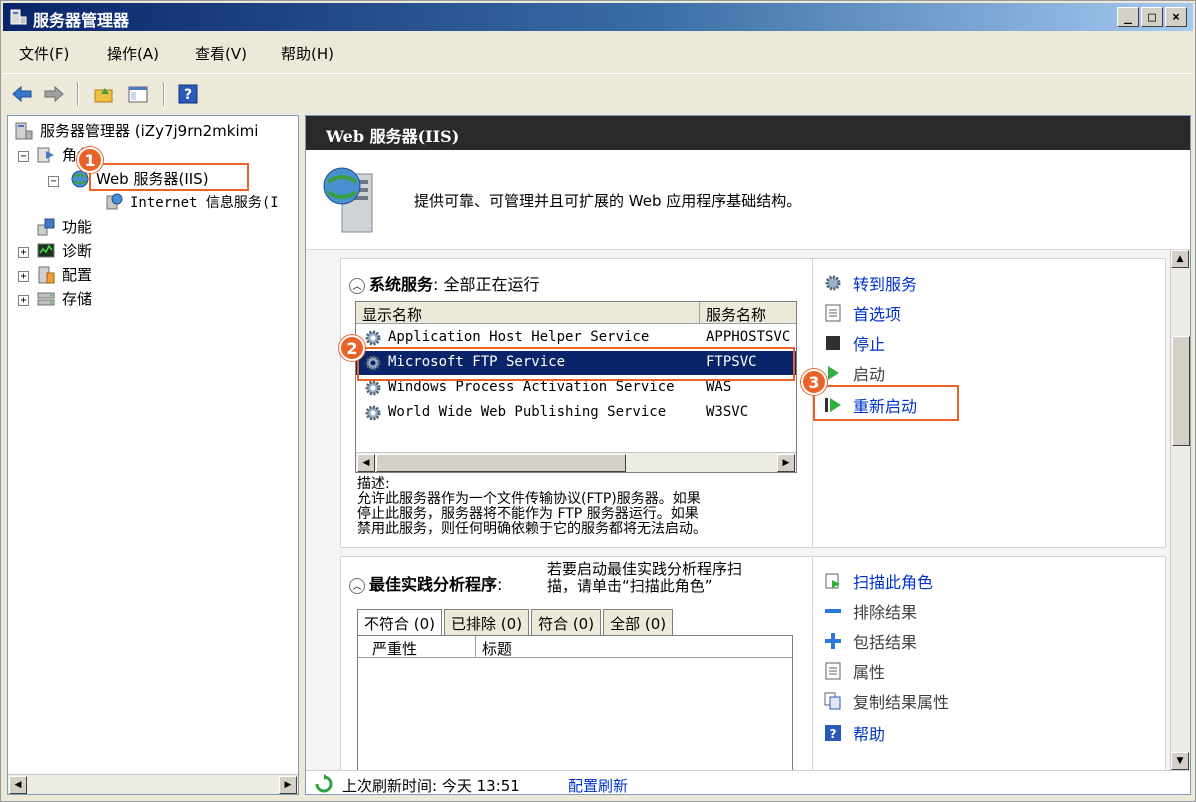 The width and height of the screenshot is (1196, 802). What do you see at coordinates (46, 298) in the screenshot?
I see `storage-icon` at bounding box center [46, 298].